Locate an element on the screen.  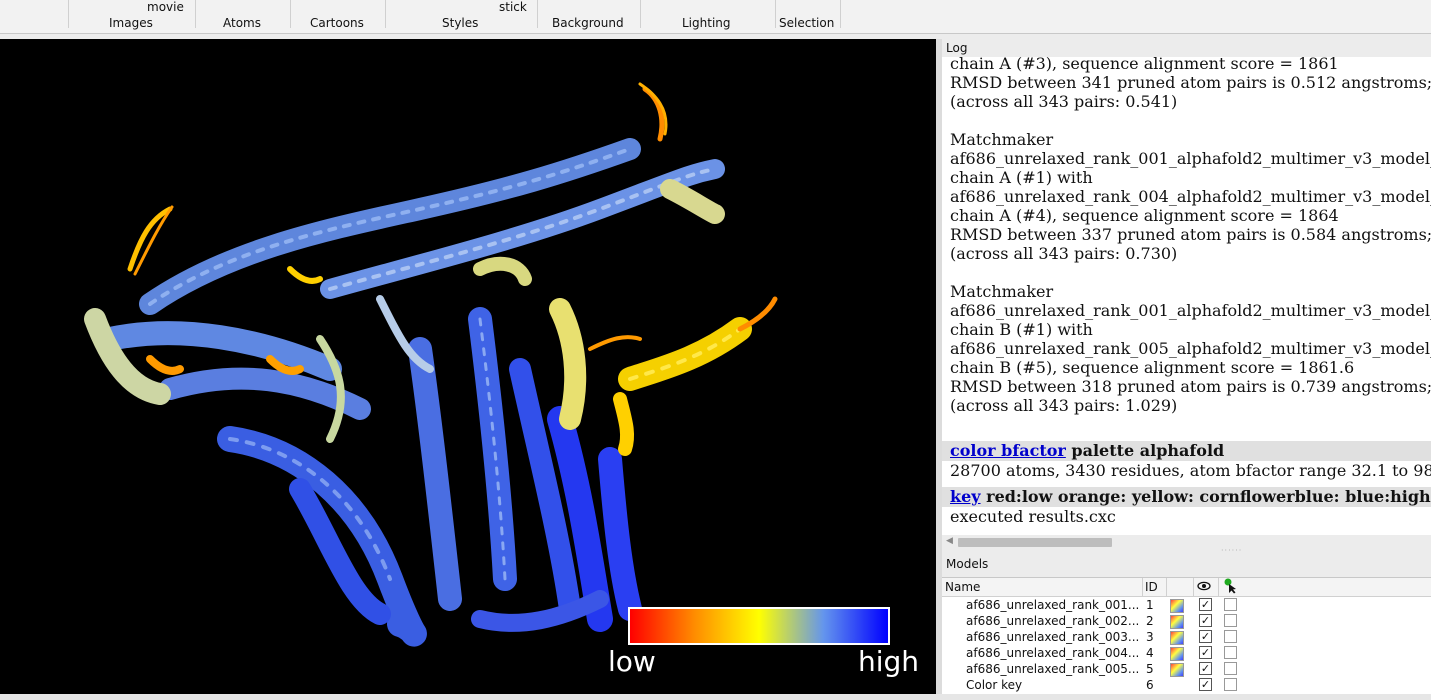
status-strip is located at coordinates (715, 697).